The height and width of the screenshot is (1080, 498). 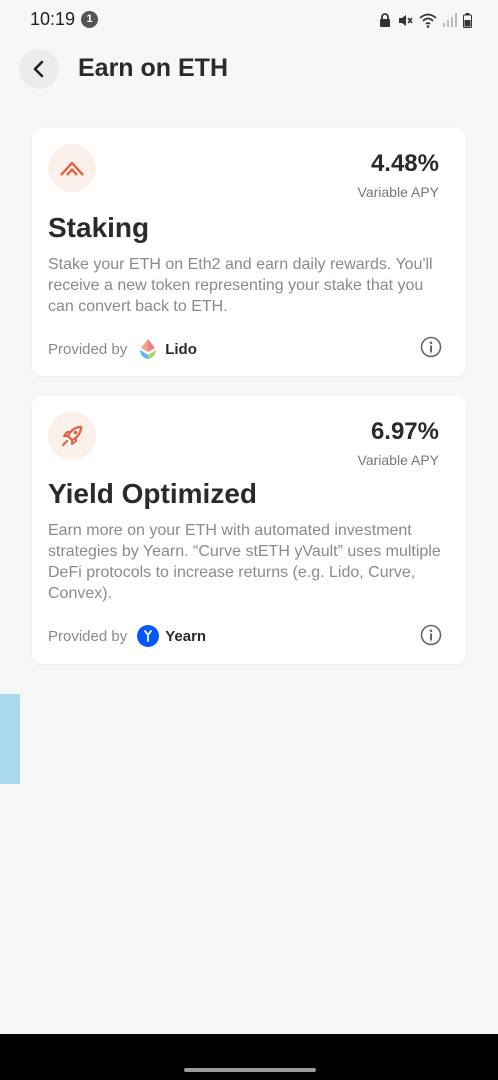 I want to click on status-icons, so click(x=425, y=20).